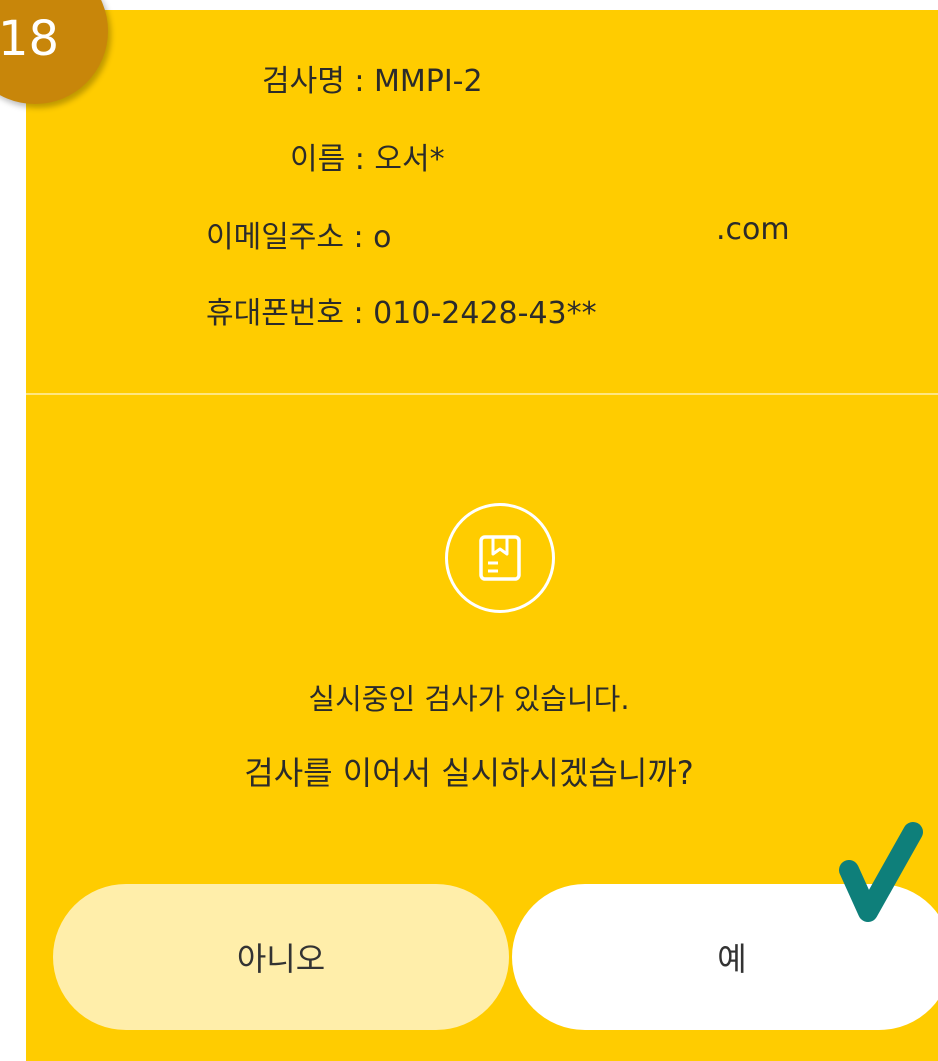  I want to click on email-prefix-label: 이메일주소 : o, so click(299, 237).